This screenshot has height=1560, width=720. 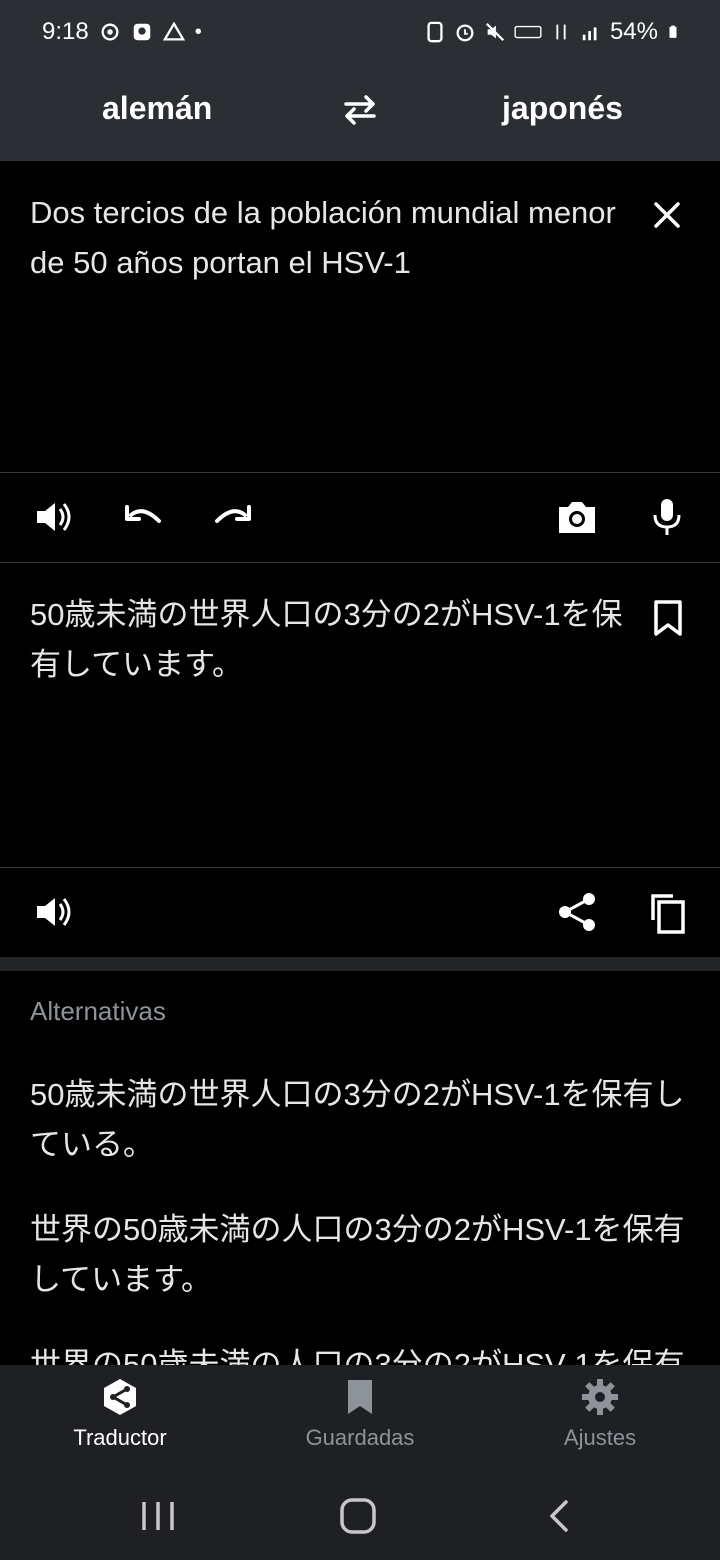 What do you see at coordinates (233, 517) in the screenshot?
I see `redo-icon` at bounding box center [233, 517].